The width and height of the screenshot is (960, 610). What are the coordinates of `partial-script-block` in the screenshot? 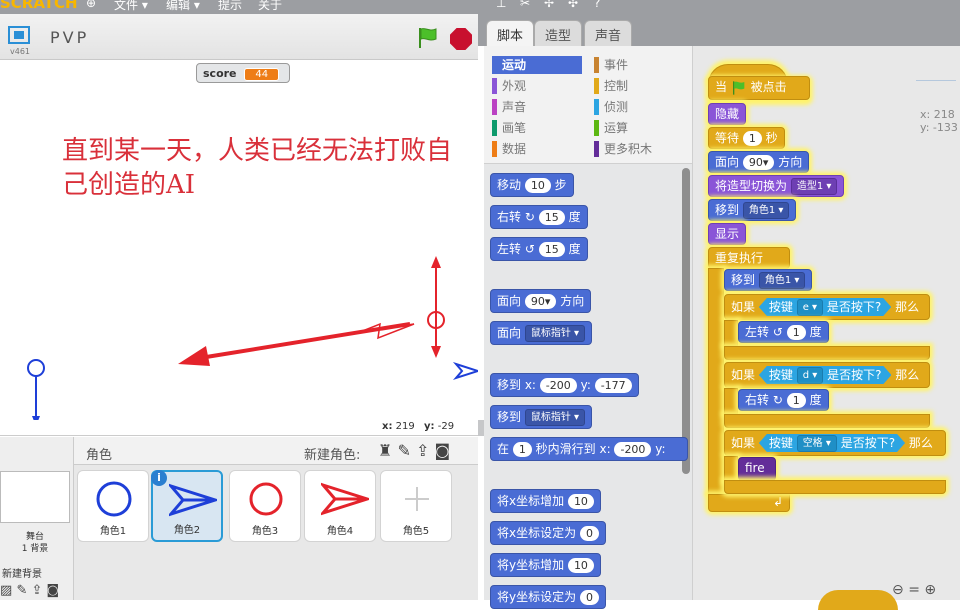 It's located at (858, 600).